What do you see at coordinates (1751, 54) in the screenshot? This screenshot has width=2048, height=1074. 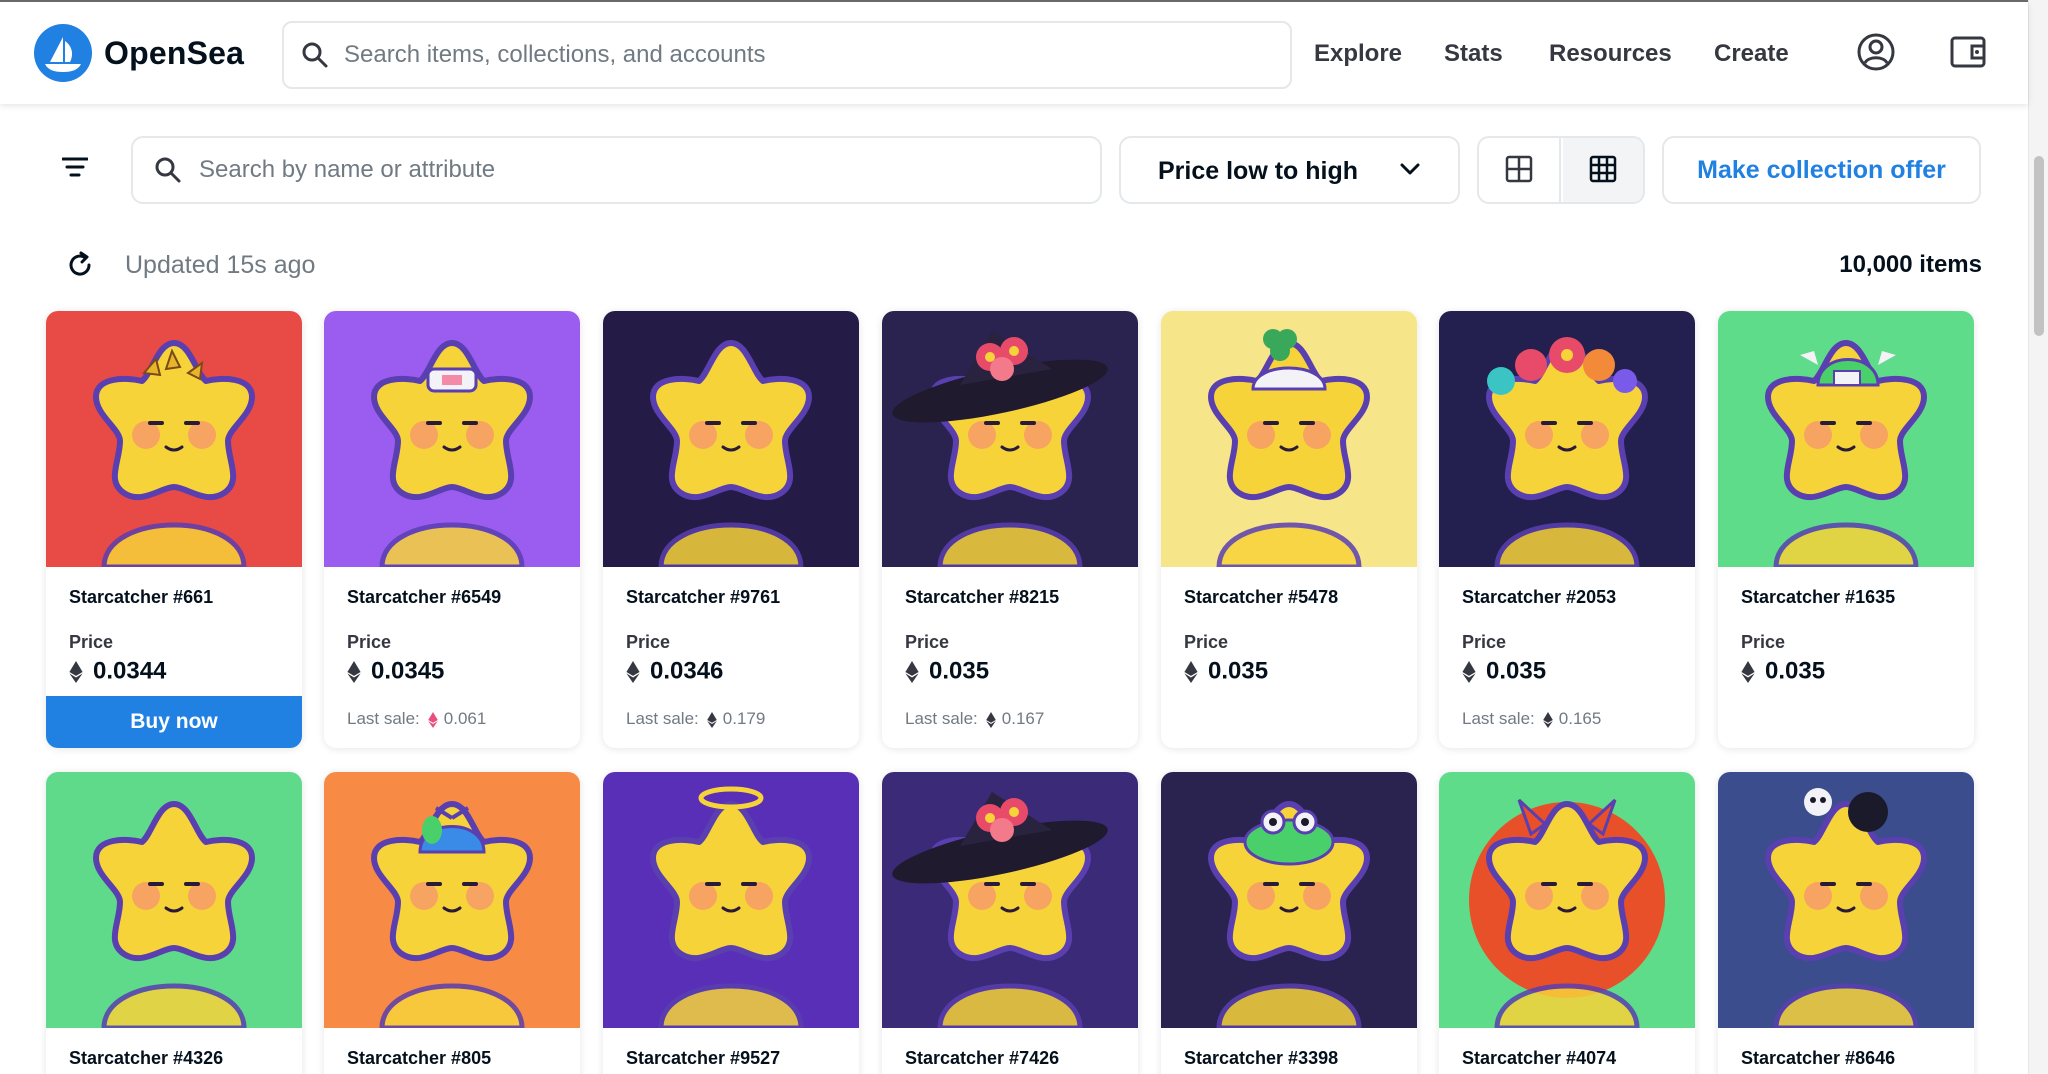 I see `nav-create: Create` at bounding box center [1751, 54].